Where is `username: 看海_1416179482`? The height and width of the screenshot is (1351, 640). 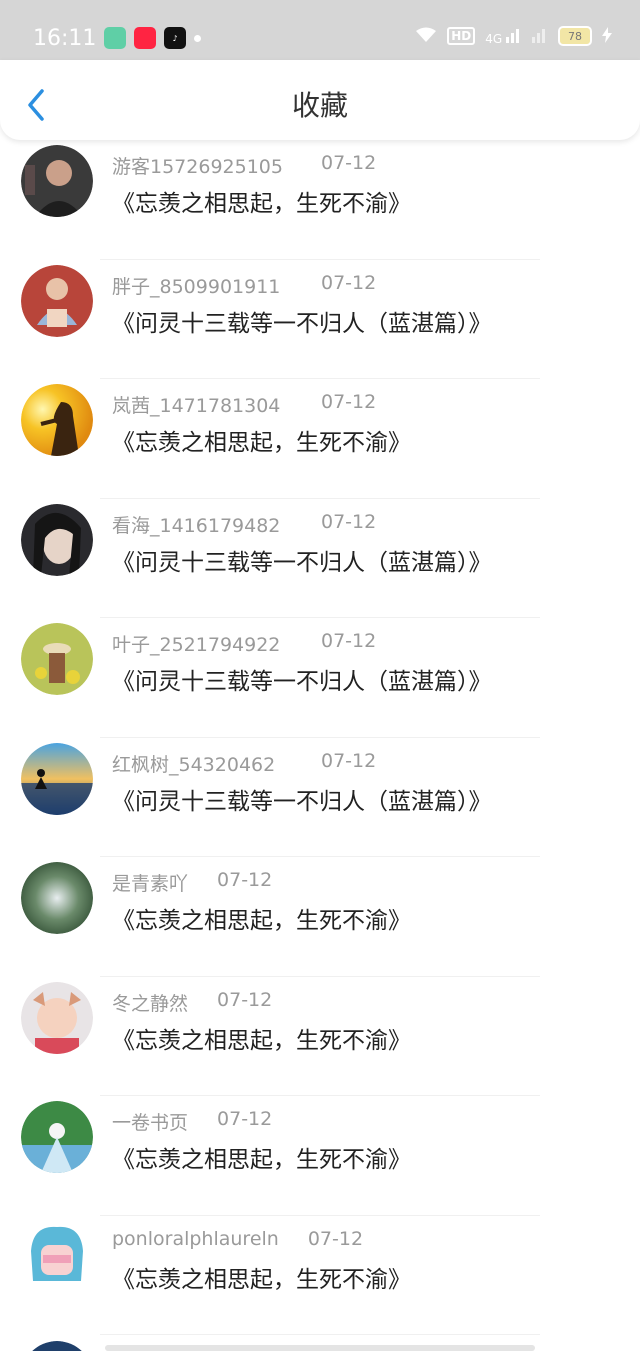
username: 看海_1416179482 is located at coordinates (196, 525).